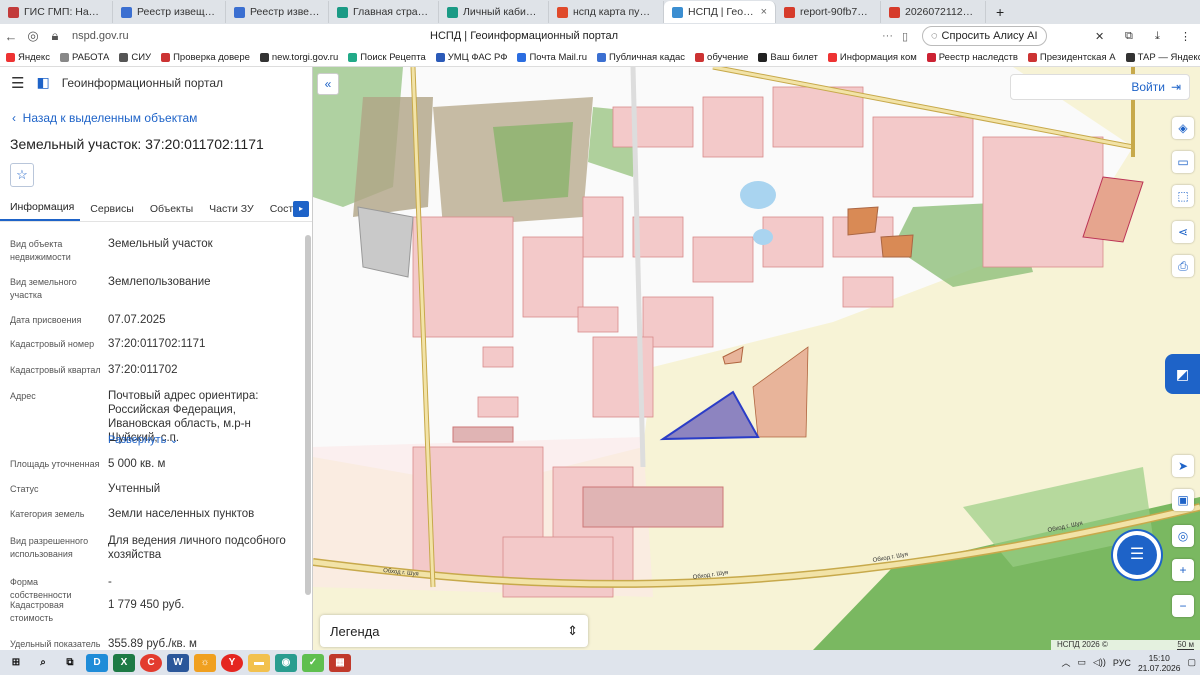 This screenshot has width=1200, height=675. I want to click on app-teal-icon: ◉, so click(286, 662).